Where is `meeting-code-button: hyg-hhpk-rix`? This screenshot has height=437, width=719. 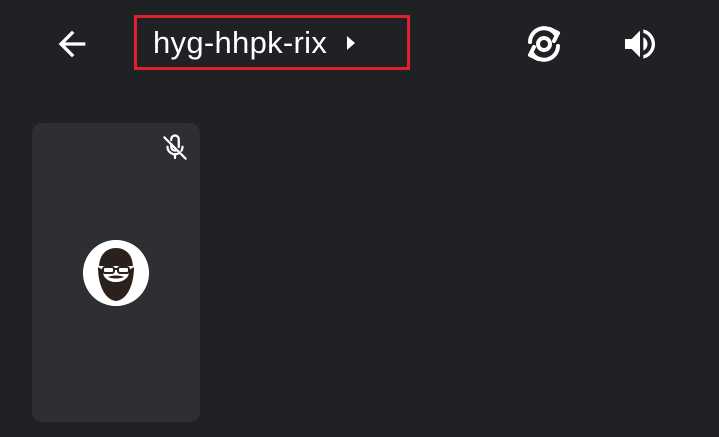 meeting-code-button: hyg-hhpk-rix is located at coordinates (272, 42).